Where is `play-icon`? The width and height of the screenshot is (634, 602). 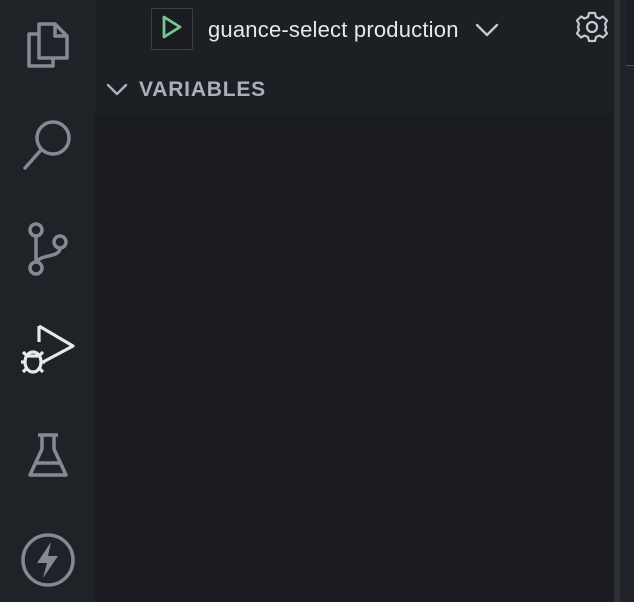 play-icon is located at coordinates (172, 29).